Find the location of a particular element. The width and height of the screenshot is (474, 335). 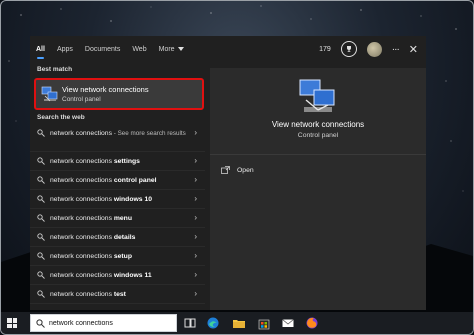

suggestion-text: network connections test is located at coordinates (119, 294).